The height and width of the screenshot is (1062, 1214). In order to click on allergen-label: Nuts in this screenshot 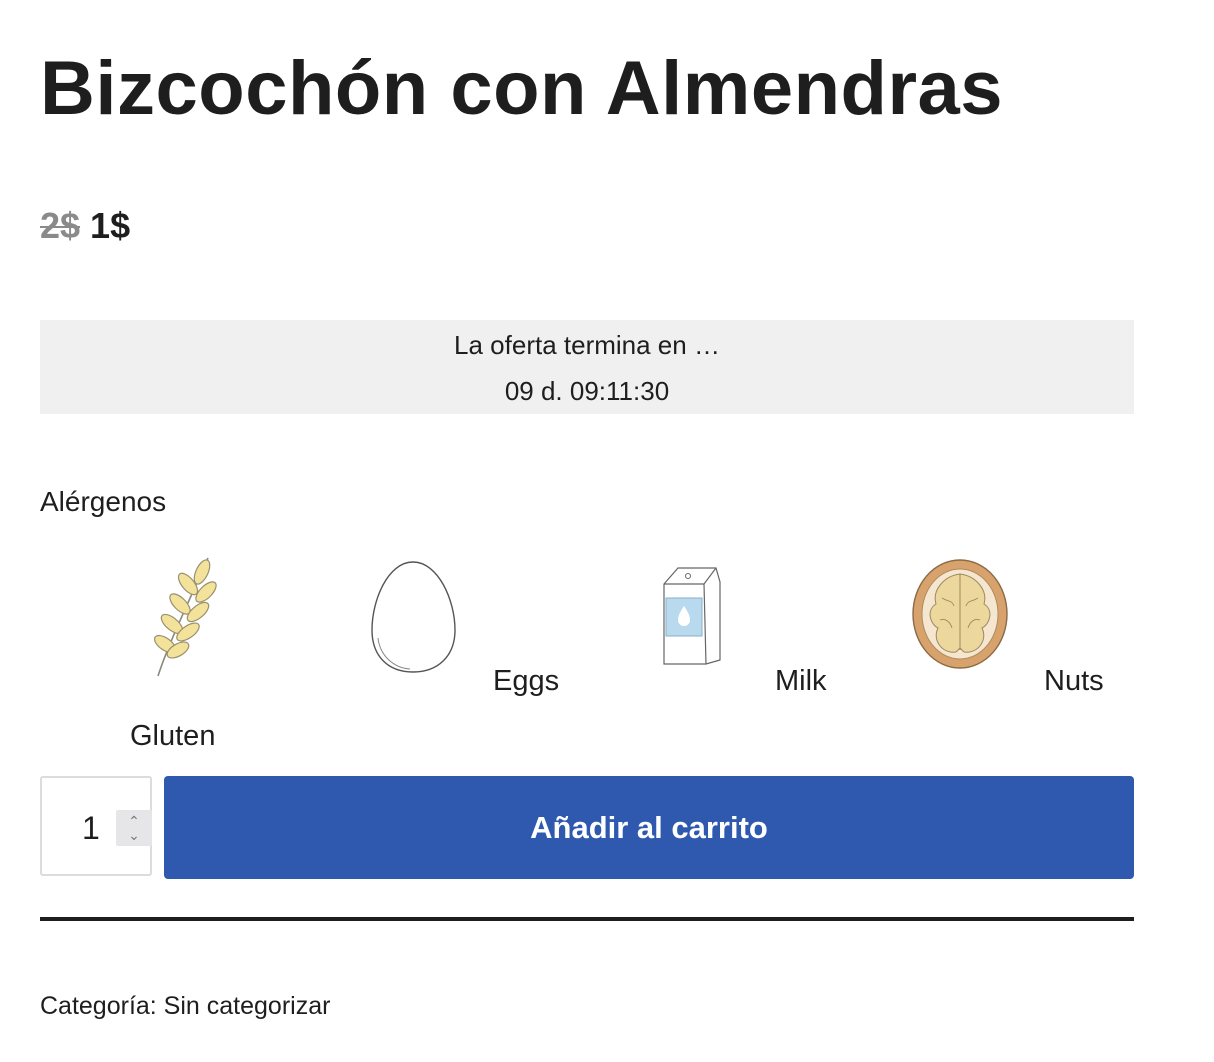, I will do `click(1074, 681)`.